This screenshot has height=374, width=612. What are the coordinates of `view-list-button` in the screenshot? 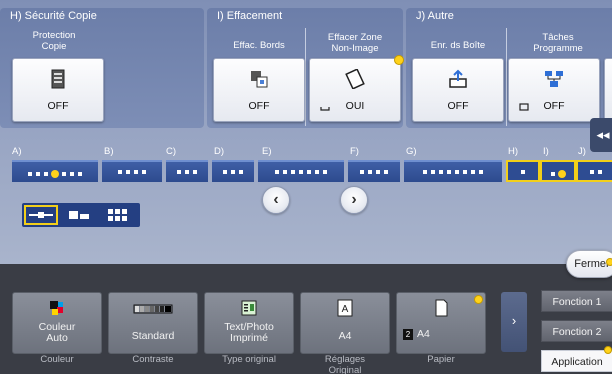 It's located at (41, 215).